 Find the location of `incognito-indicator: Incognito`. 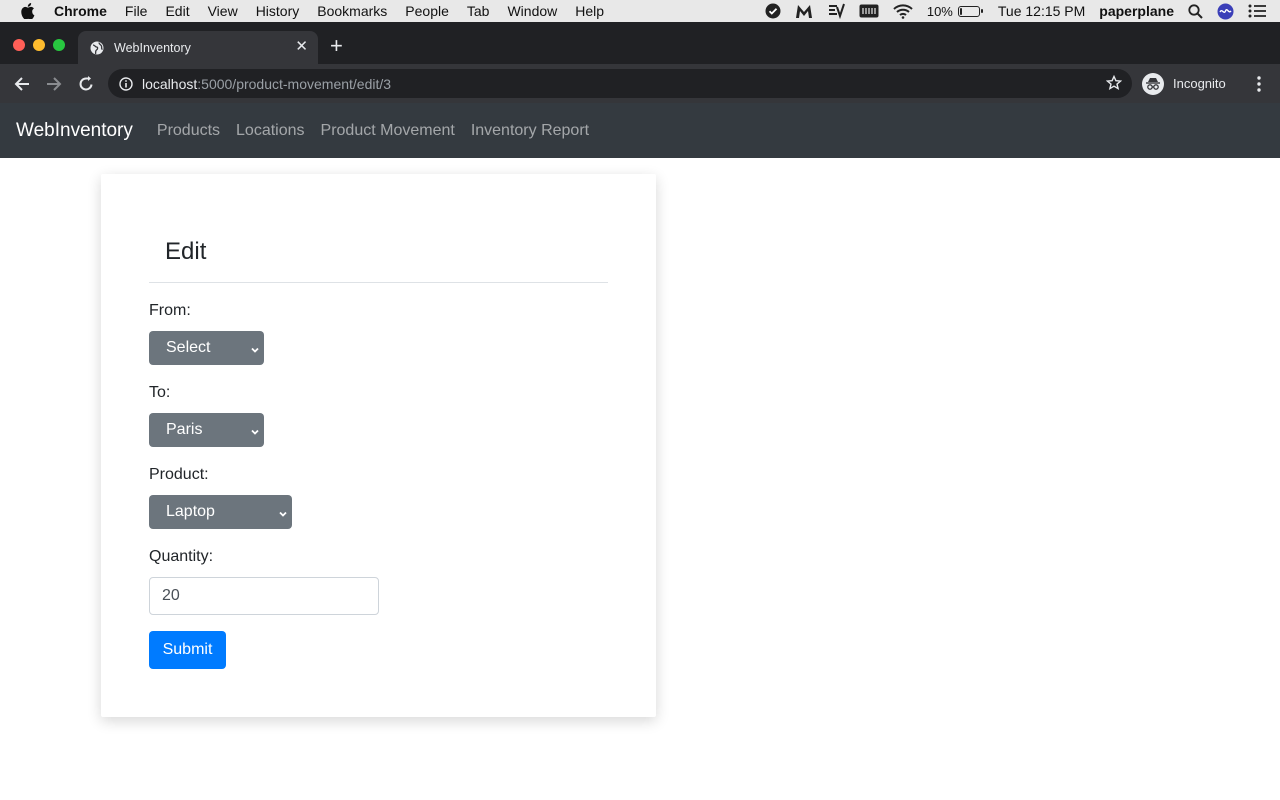

incognito-indicator: Incognito is located at coordinates (1184, 83).